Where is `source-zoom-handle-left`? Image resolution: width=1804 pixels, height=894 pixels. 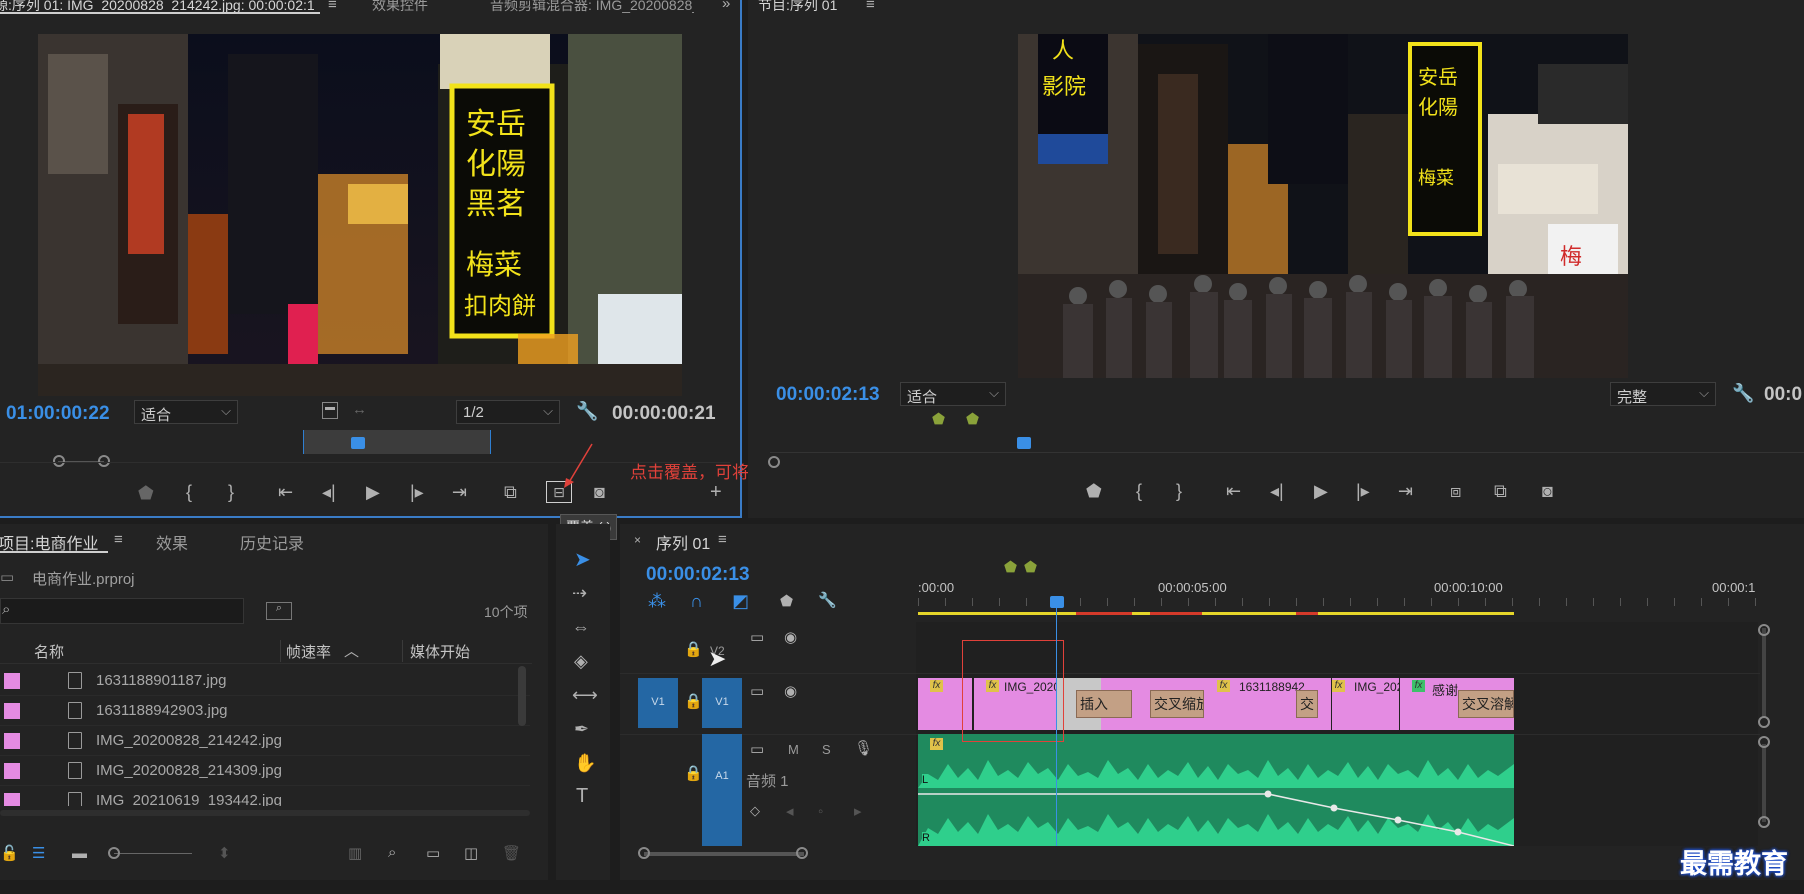 source-zoom-handle-left is located at coordinates (59, 461).